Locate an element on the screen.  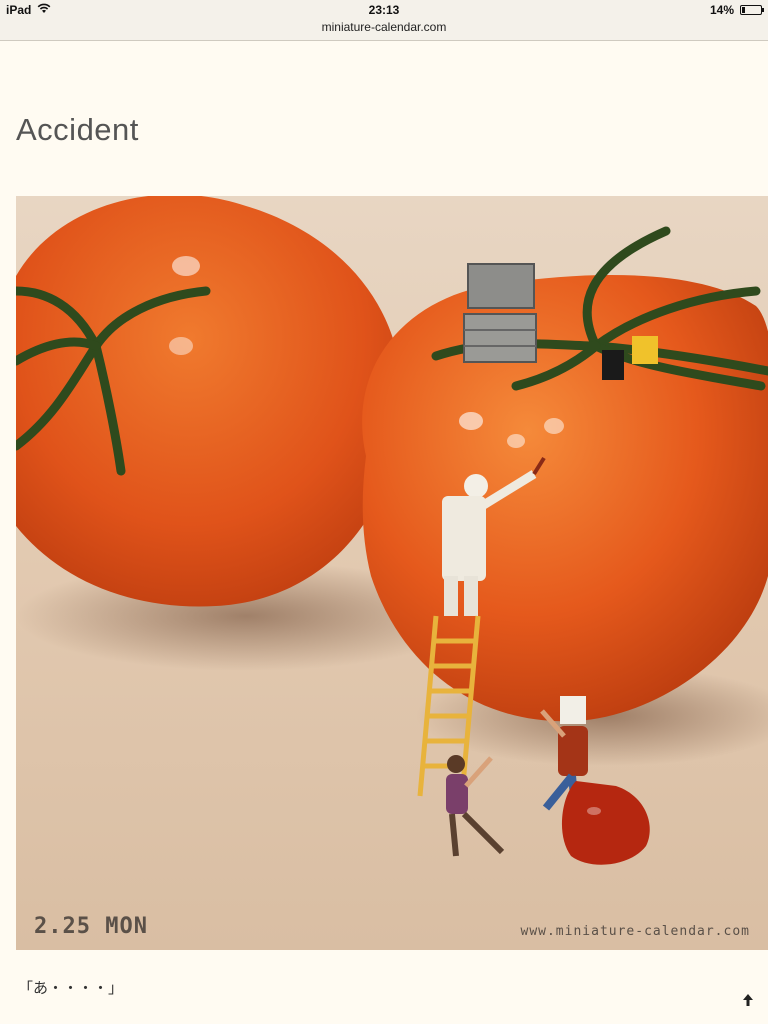
photo-caption: 「あ・・・・」 is located at coordinates (71, 988).